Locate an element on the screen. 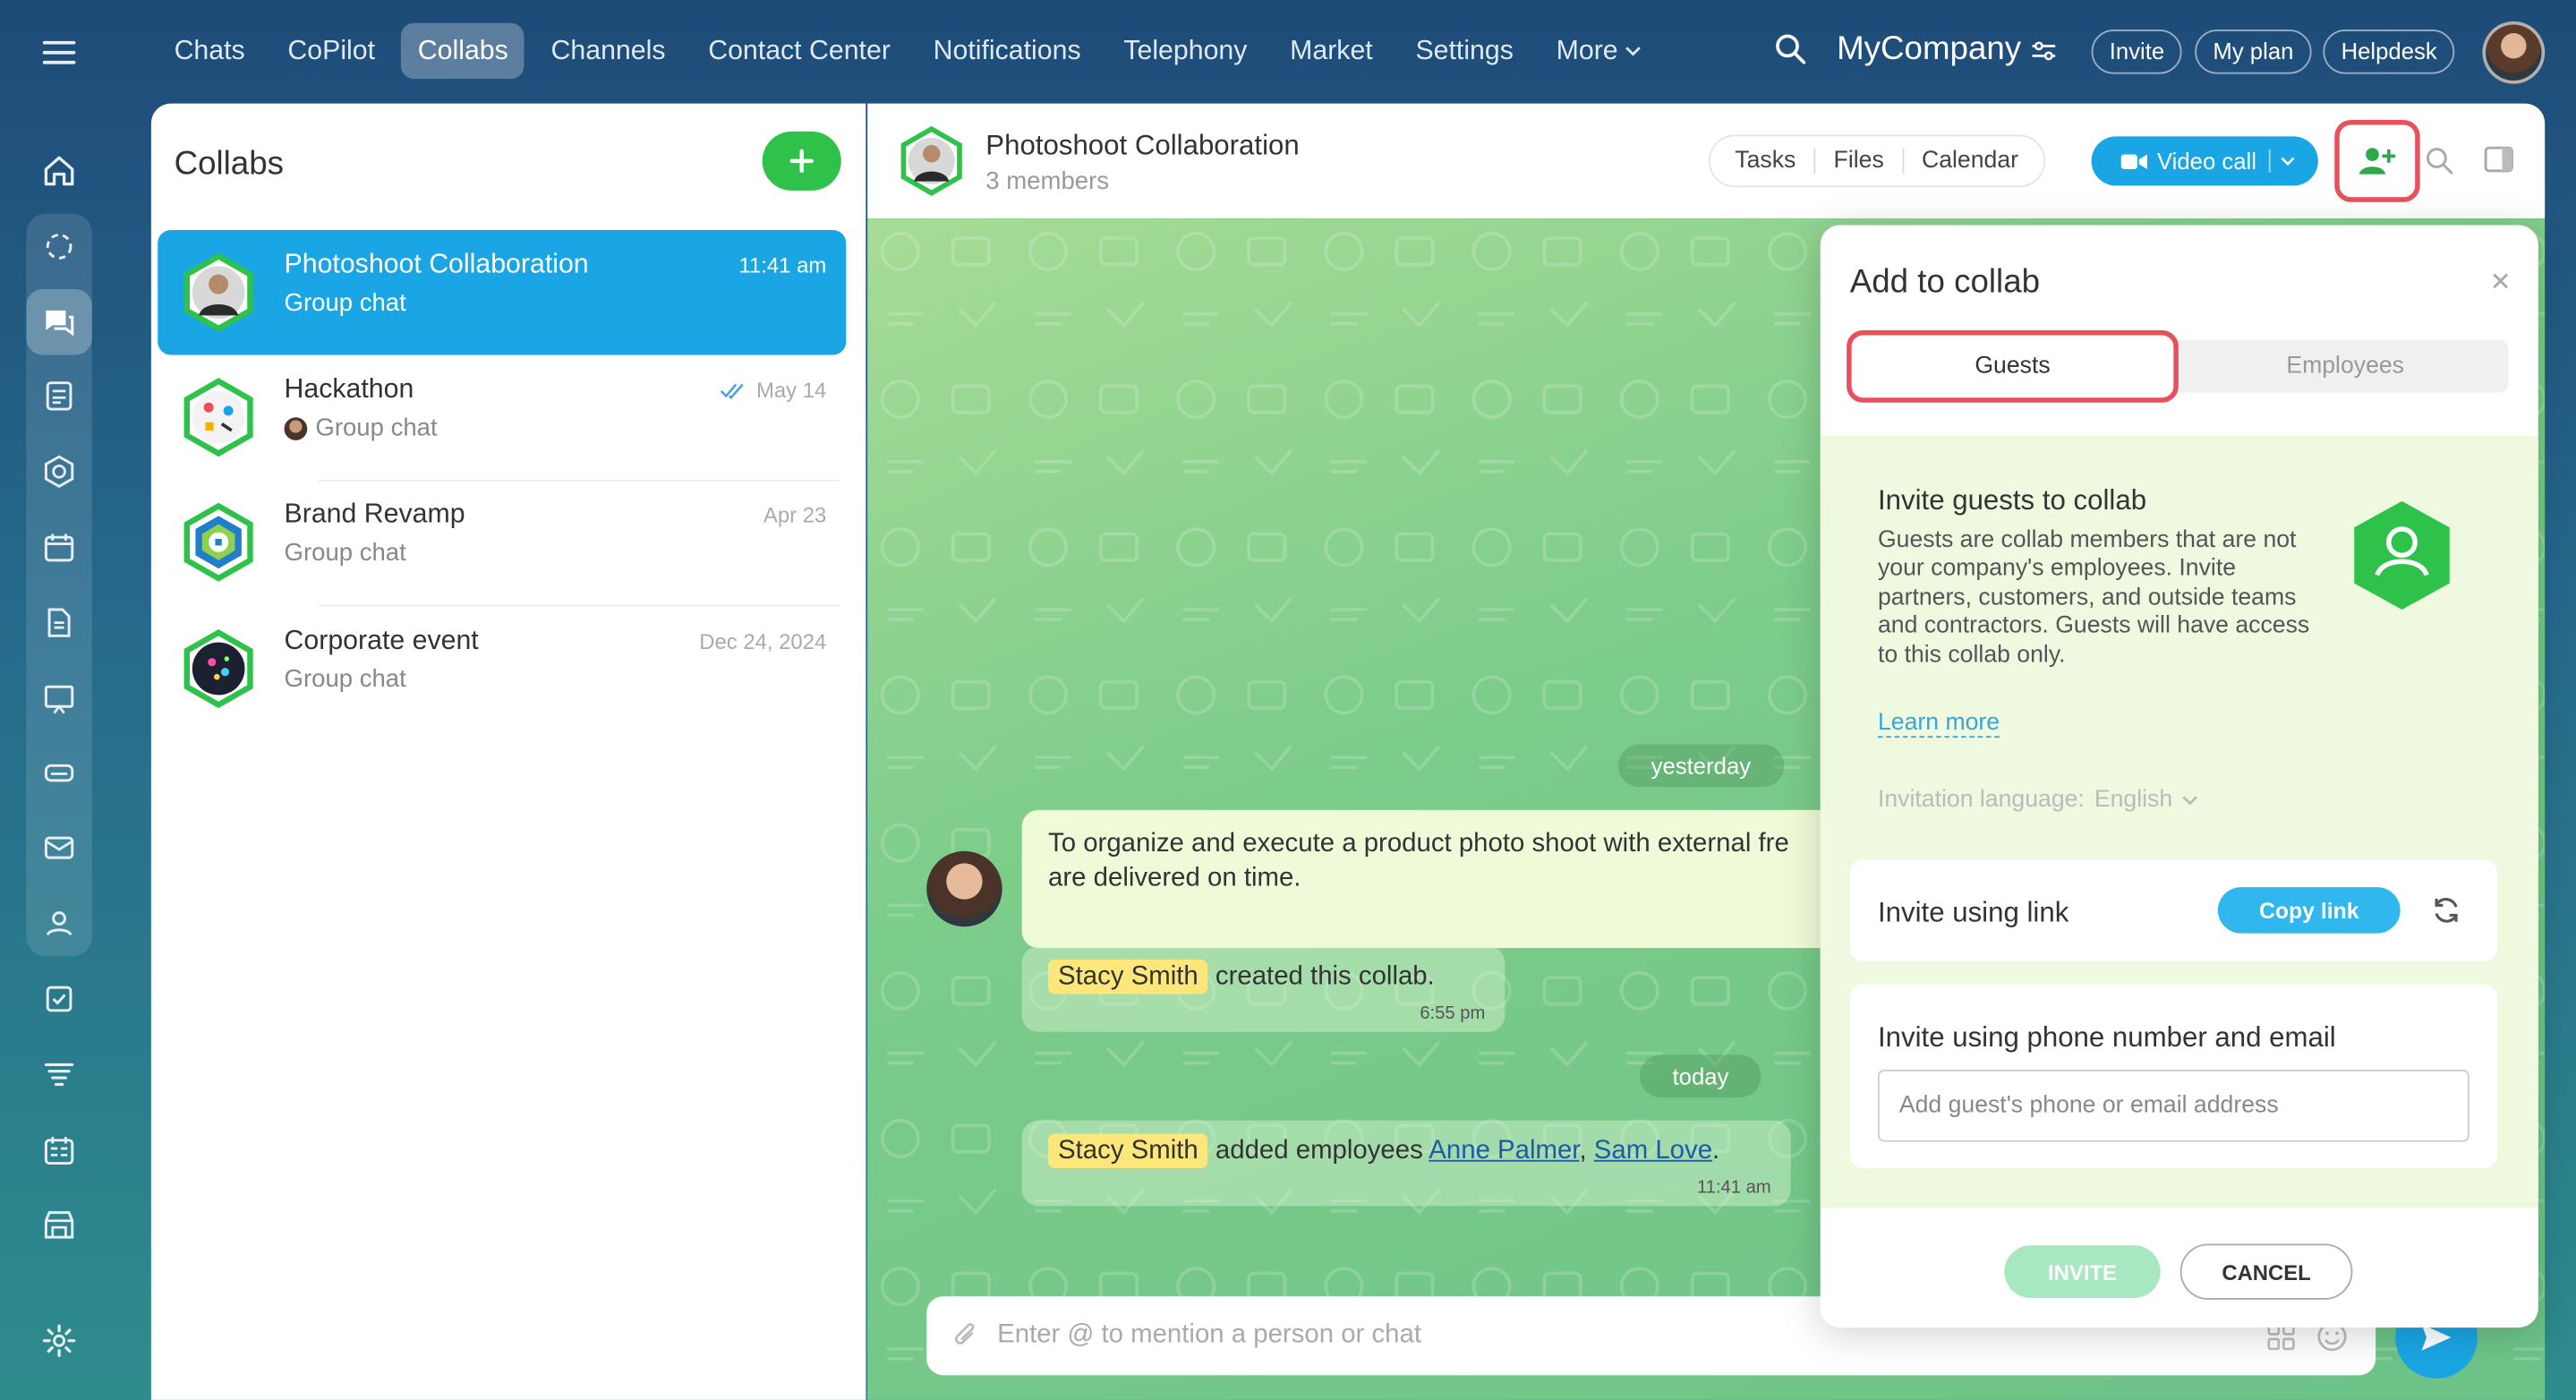  chat-time-row: May 14 is located at coordinates (773, 390).